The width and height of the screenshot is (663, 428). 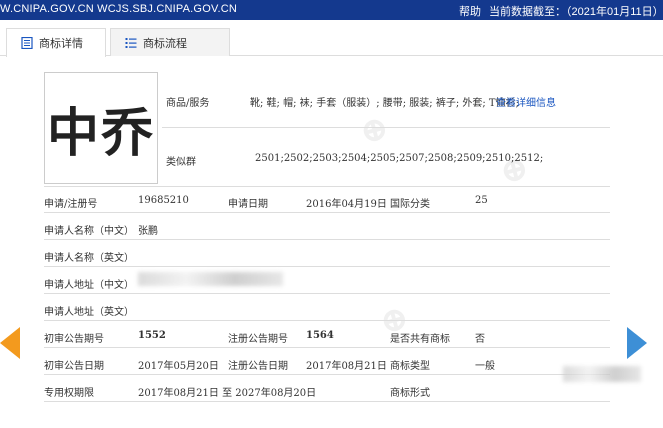 What do you see at coordinates (320, 335) in the screenshot?
I see `reg-pub-no-value: 1564` at bounding box center [320, 335].